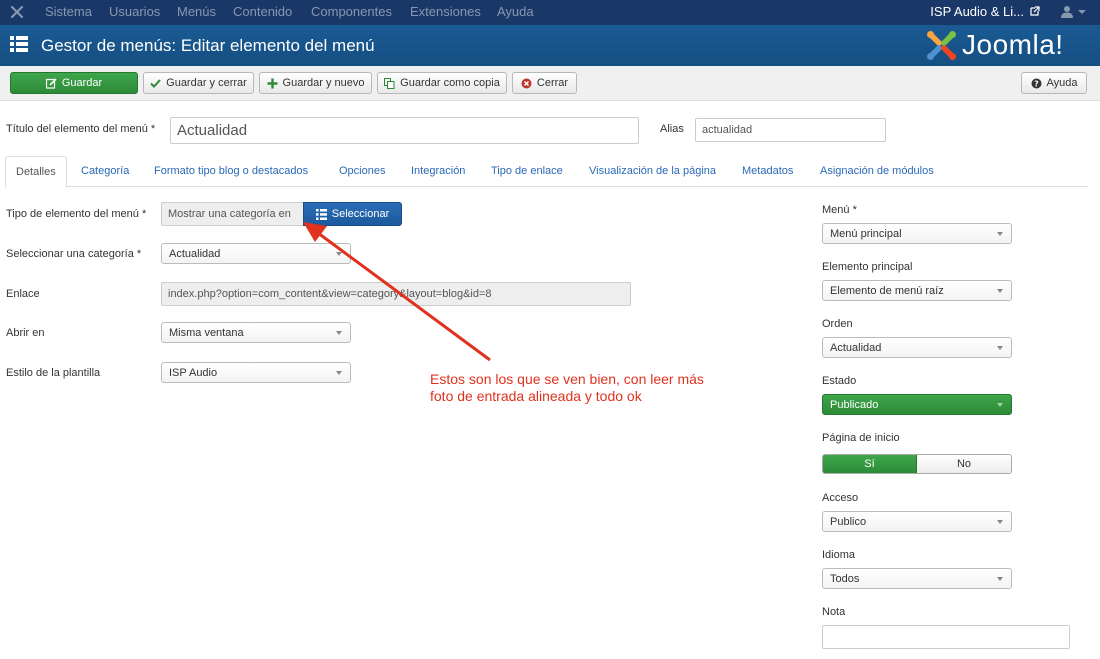 This screenshot has height=659, width=1100. Describe the element at coordinates (105, 171) in the screenshot. I see `tab-categoria: Categoría` at that location.